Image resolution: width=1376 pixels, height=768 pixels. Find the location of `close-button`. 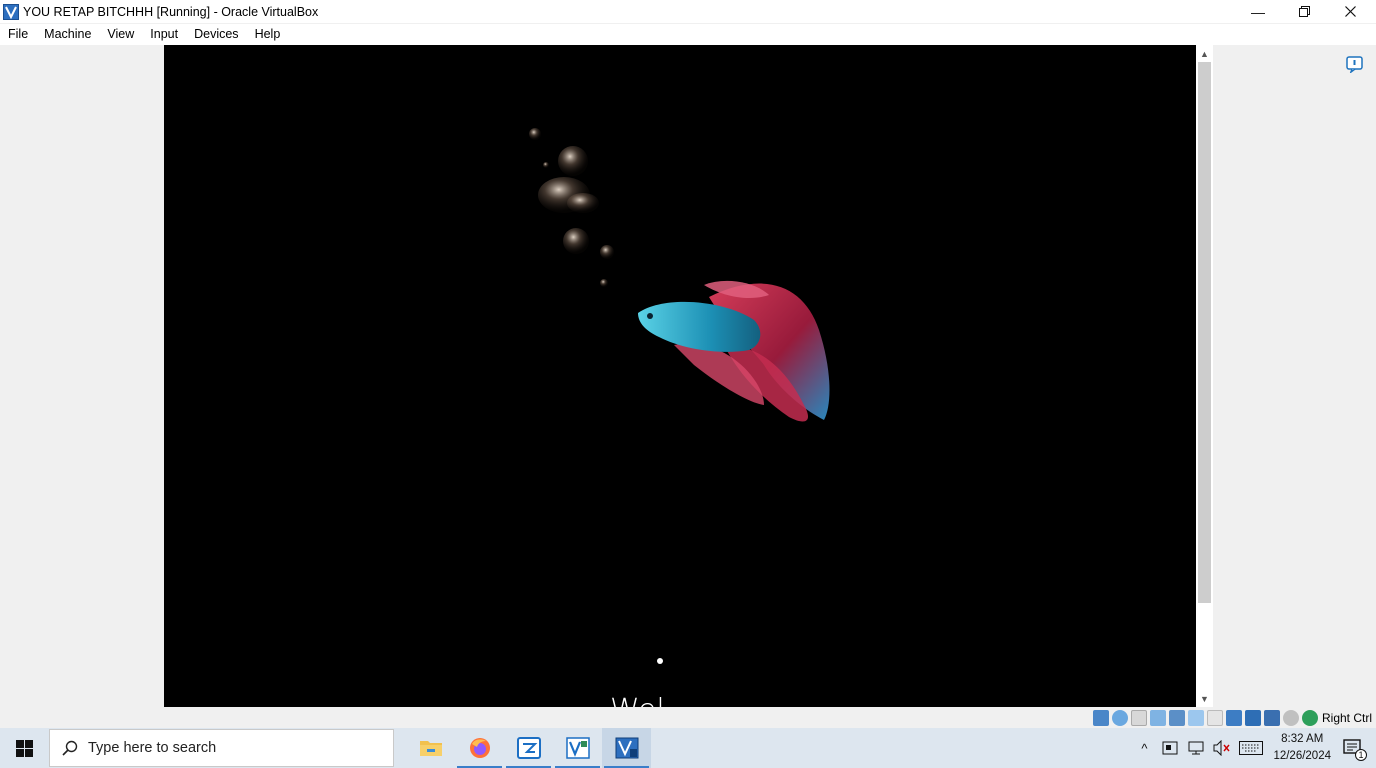

close-button is located at coordinates (1350, 11).